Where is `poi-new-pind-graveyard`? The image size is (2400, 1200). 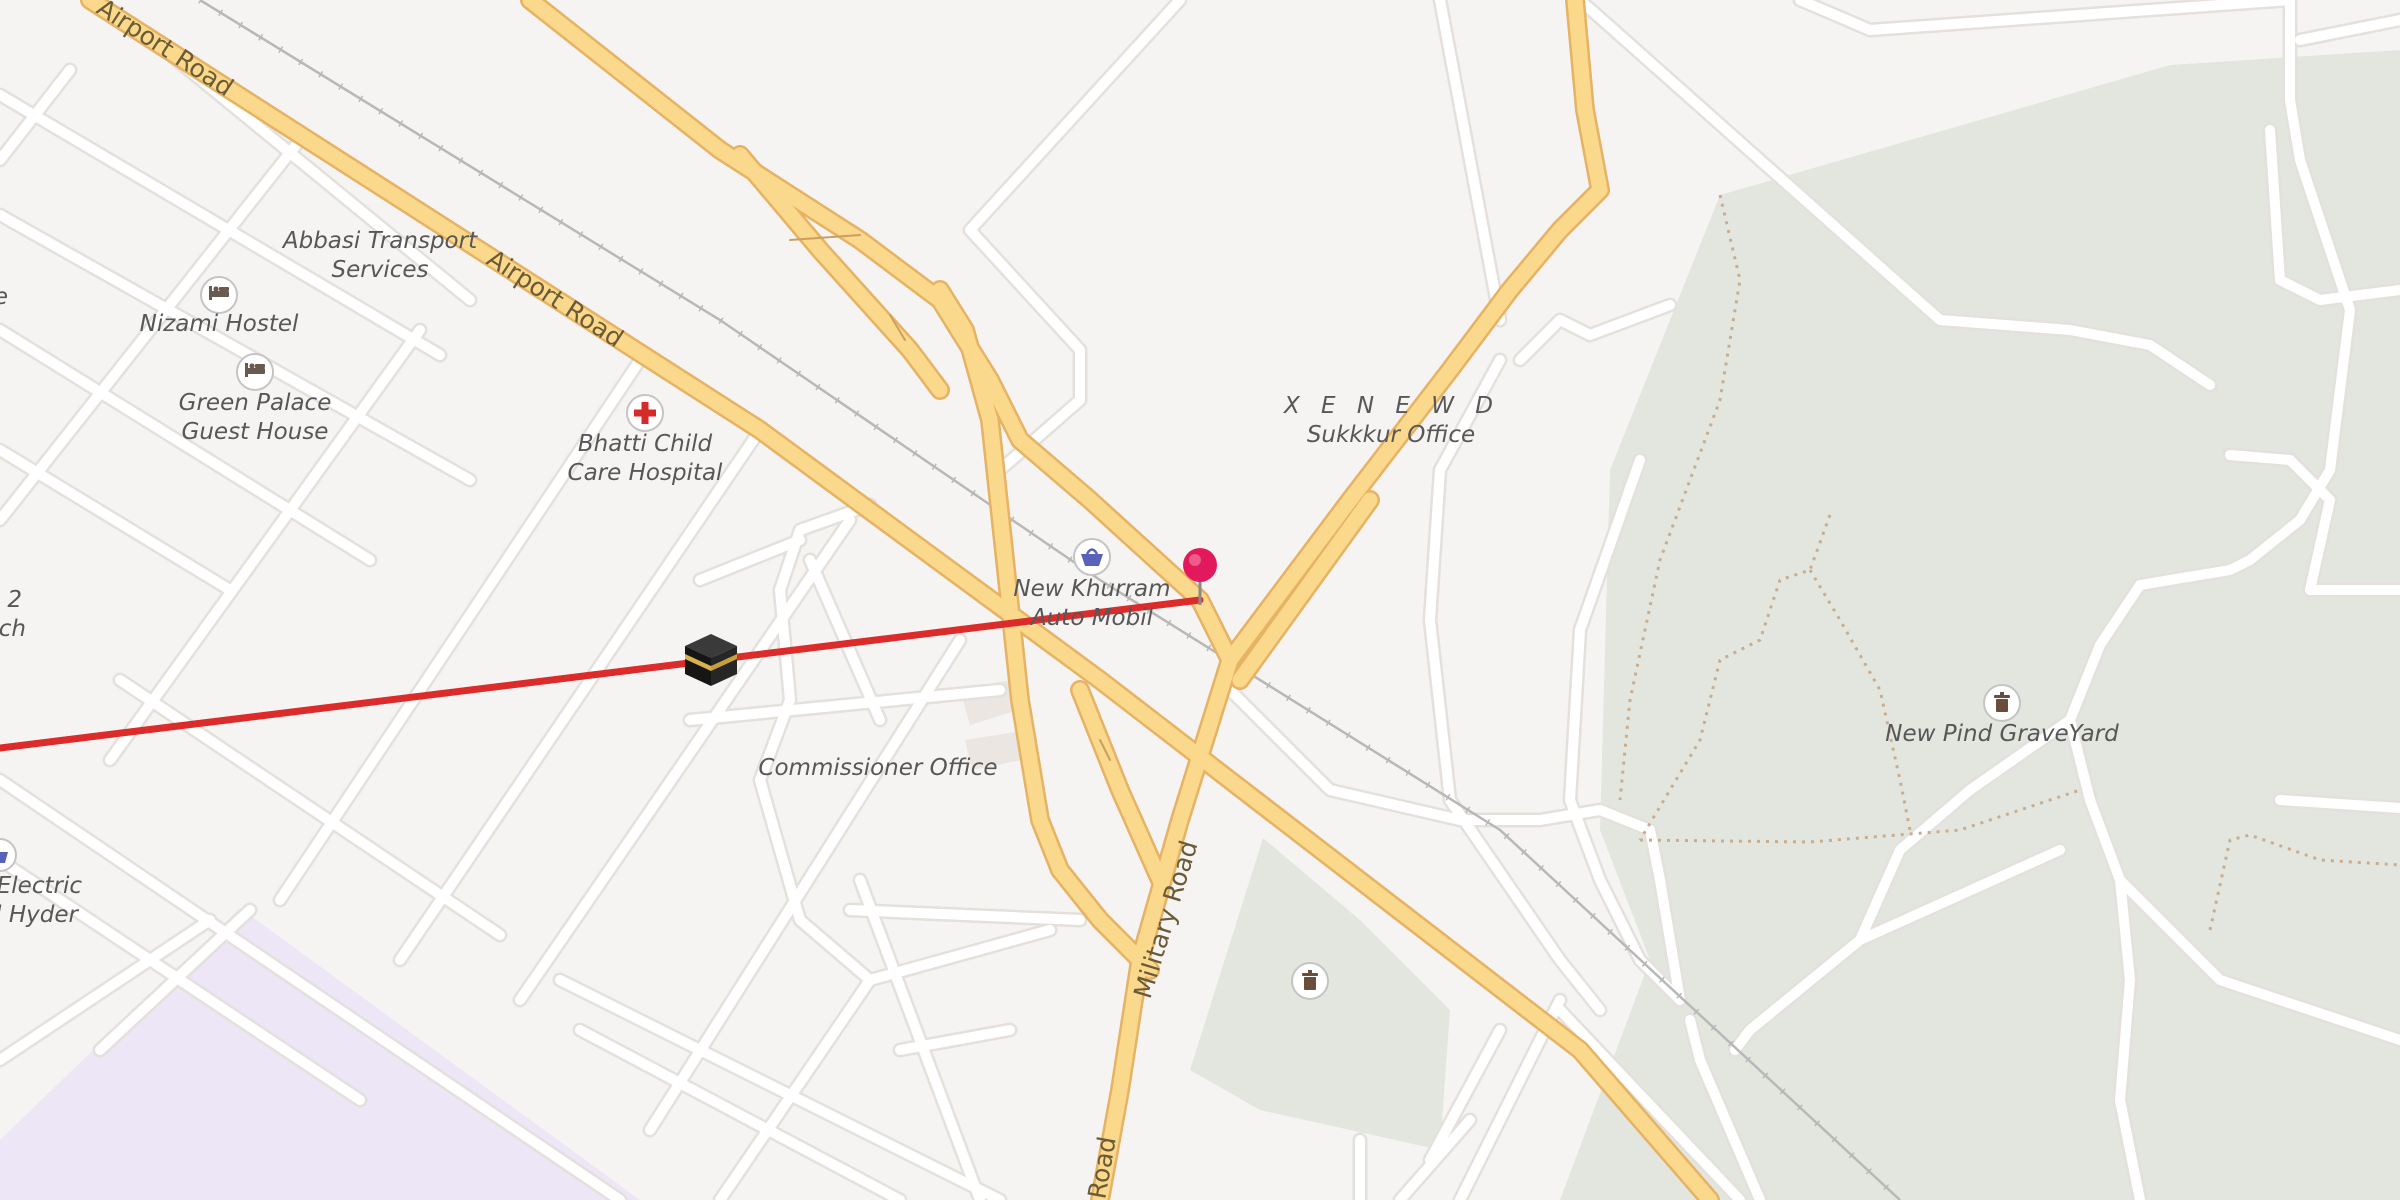 poi-new-pind-graveyard is located at coordinates (2002, 703).